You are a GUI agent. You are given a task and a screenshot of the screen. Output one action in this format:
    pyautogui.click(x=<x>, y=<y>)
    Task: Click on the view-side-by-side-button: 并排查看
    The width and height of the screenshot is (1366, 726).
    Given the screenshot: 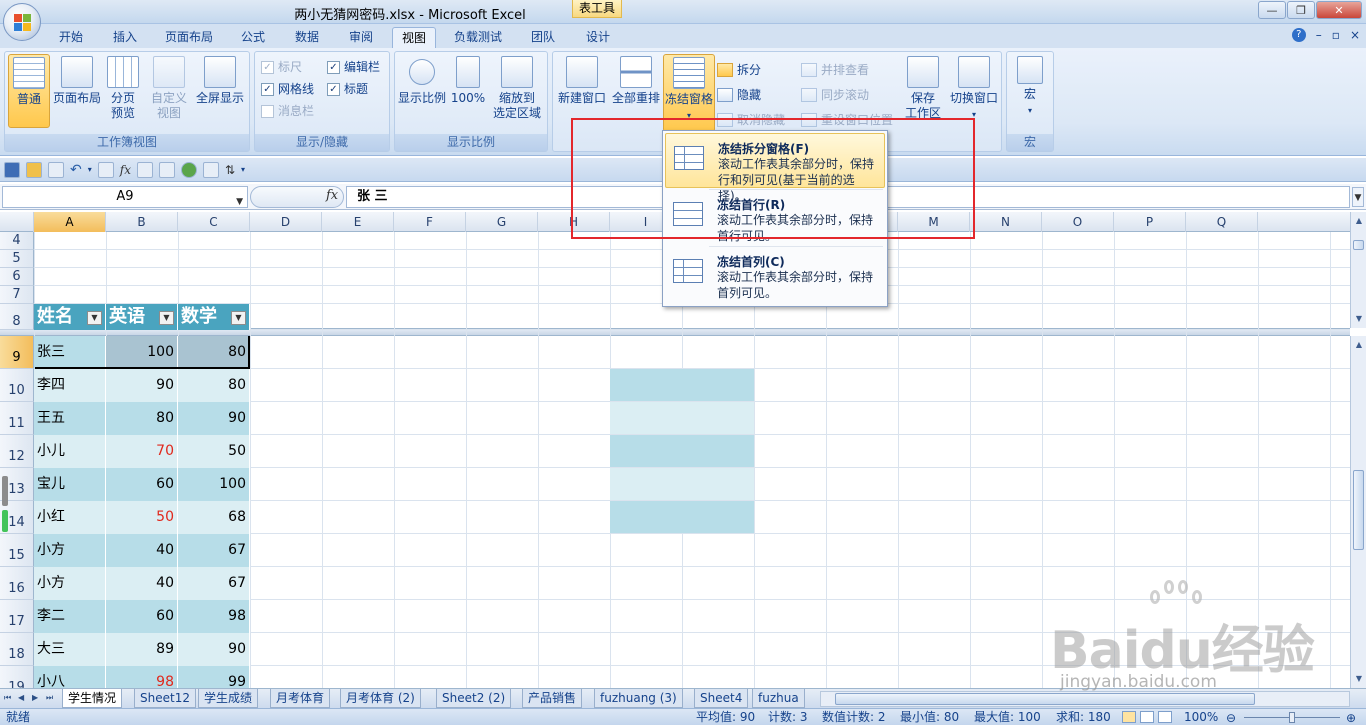 What is the action you would take?
    pyautogui.click(x=835, y=70)
    